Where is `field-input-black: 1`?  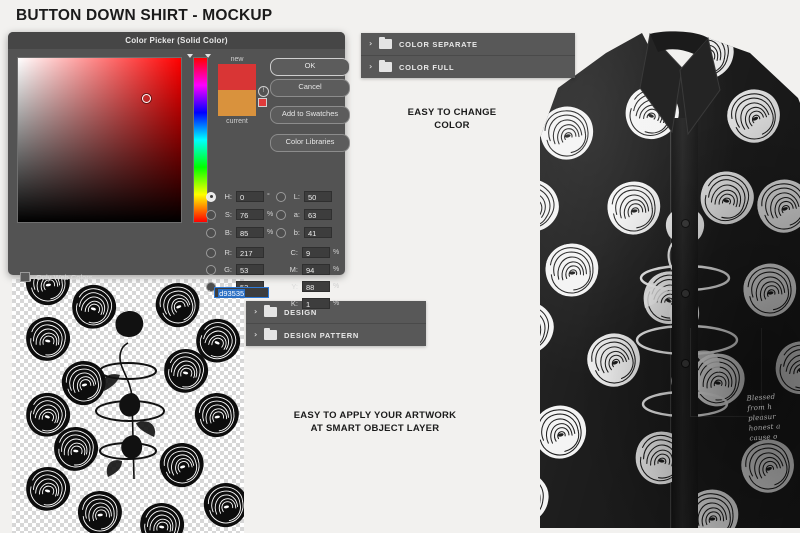 field-input-black: 1 is located at coordinates (316, 303).